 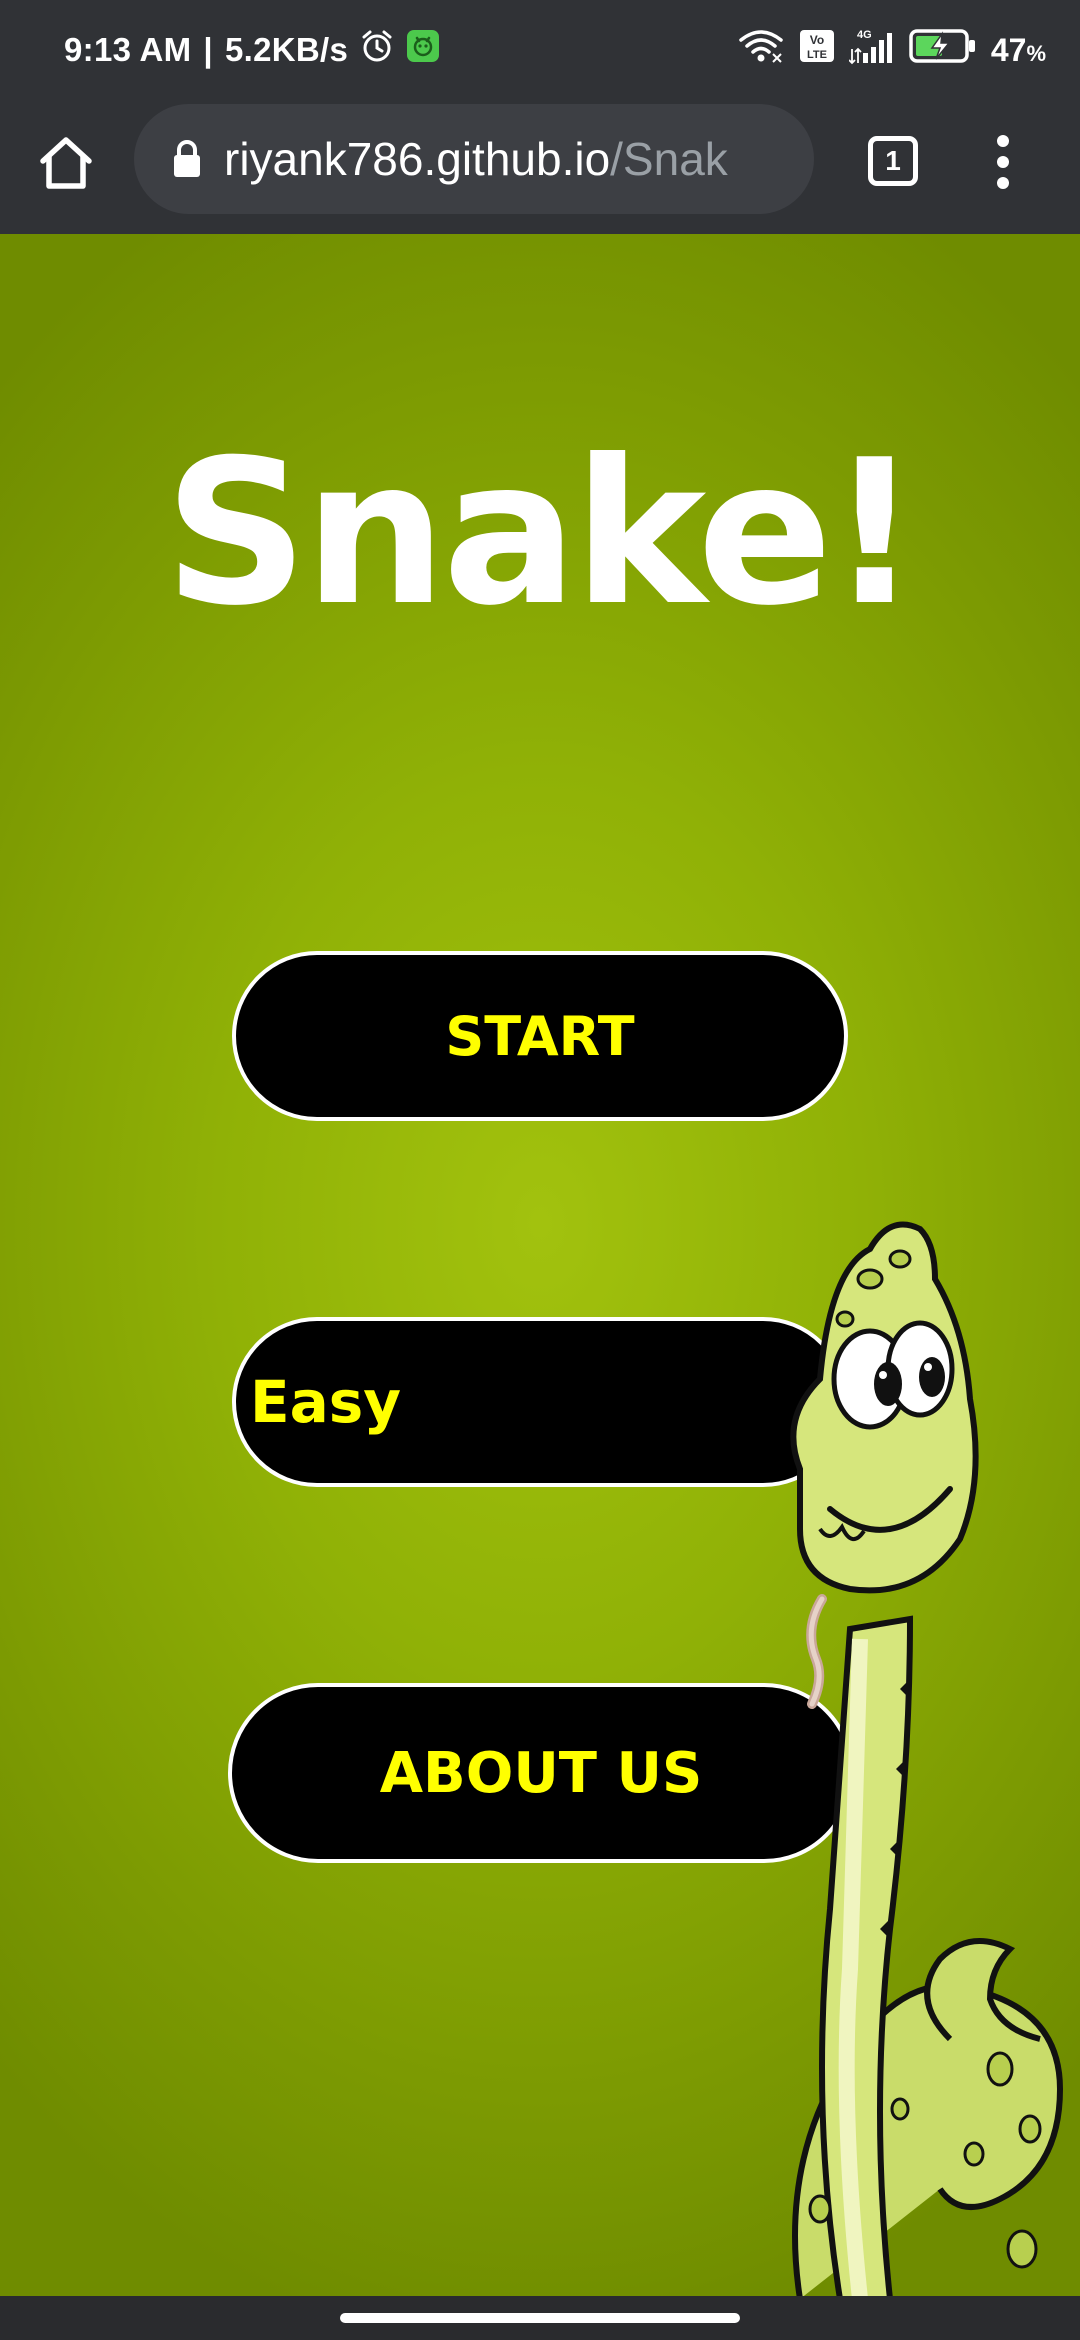 I want to click on svg-text: Vo, so click(x=817, y=40).